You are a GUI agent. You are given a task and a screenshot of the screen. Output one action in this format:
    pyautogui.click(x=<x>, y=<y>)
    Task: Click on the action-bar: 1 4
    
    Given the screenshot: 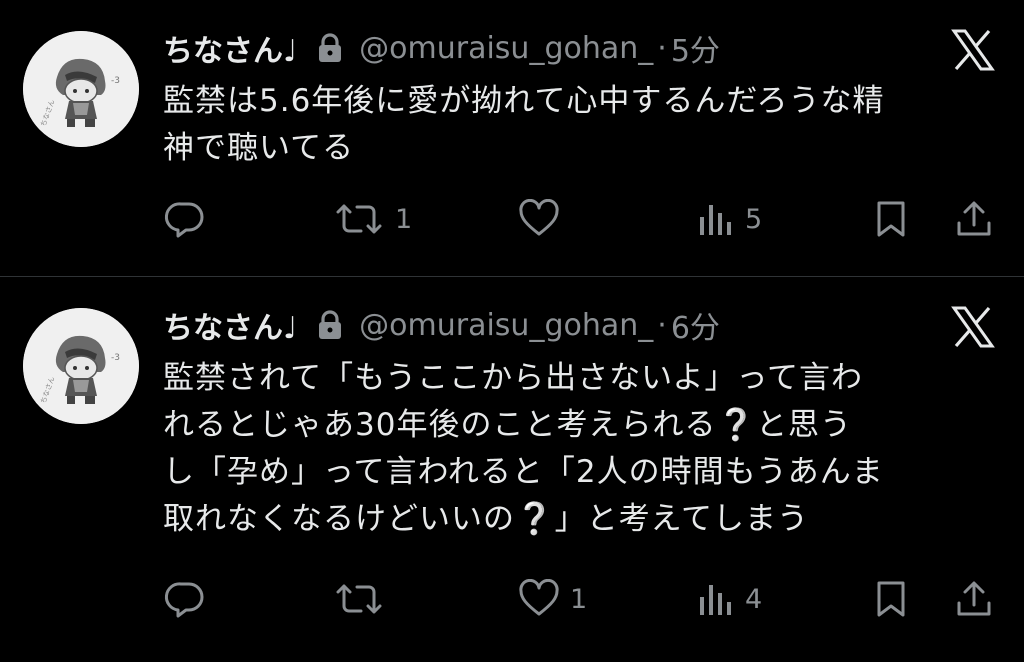 What is the action you would take?
    pyautogui.click(x=512, y=599)
    